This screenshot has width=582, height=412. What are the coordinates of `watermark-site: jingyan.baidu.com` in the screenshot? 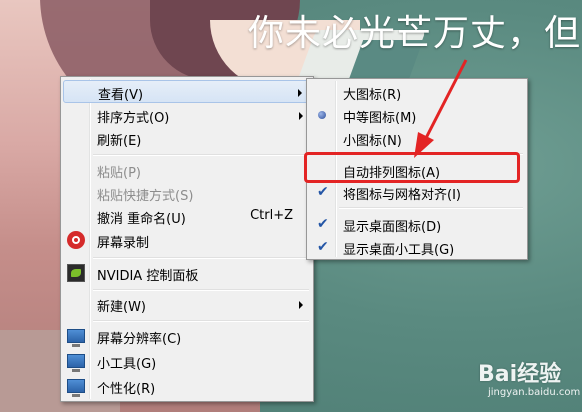 It's located at (534, 392).